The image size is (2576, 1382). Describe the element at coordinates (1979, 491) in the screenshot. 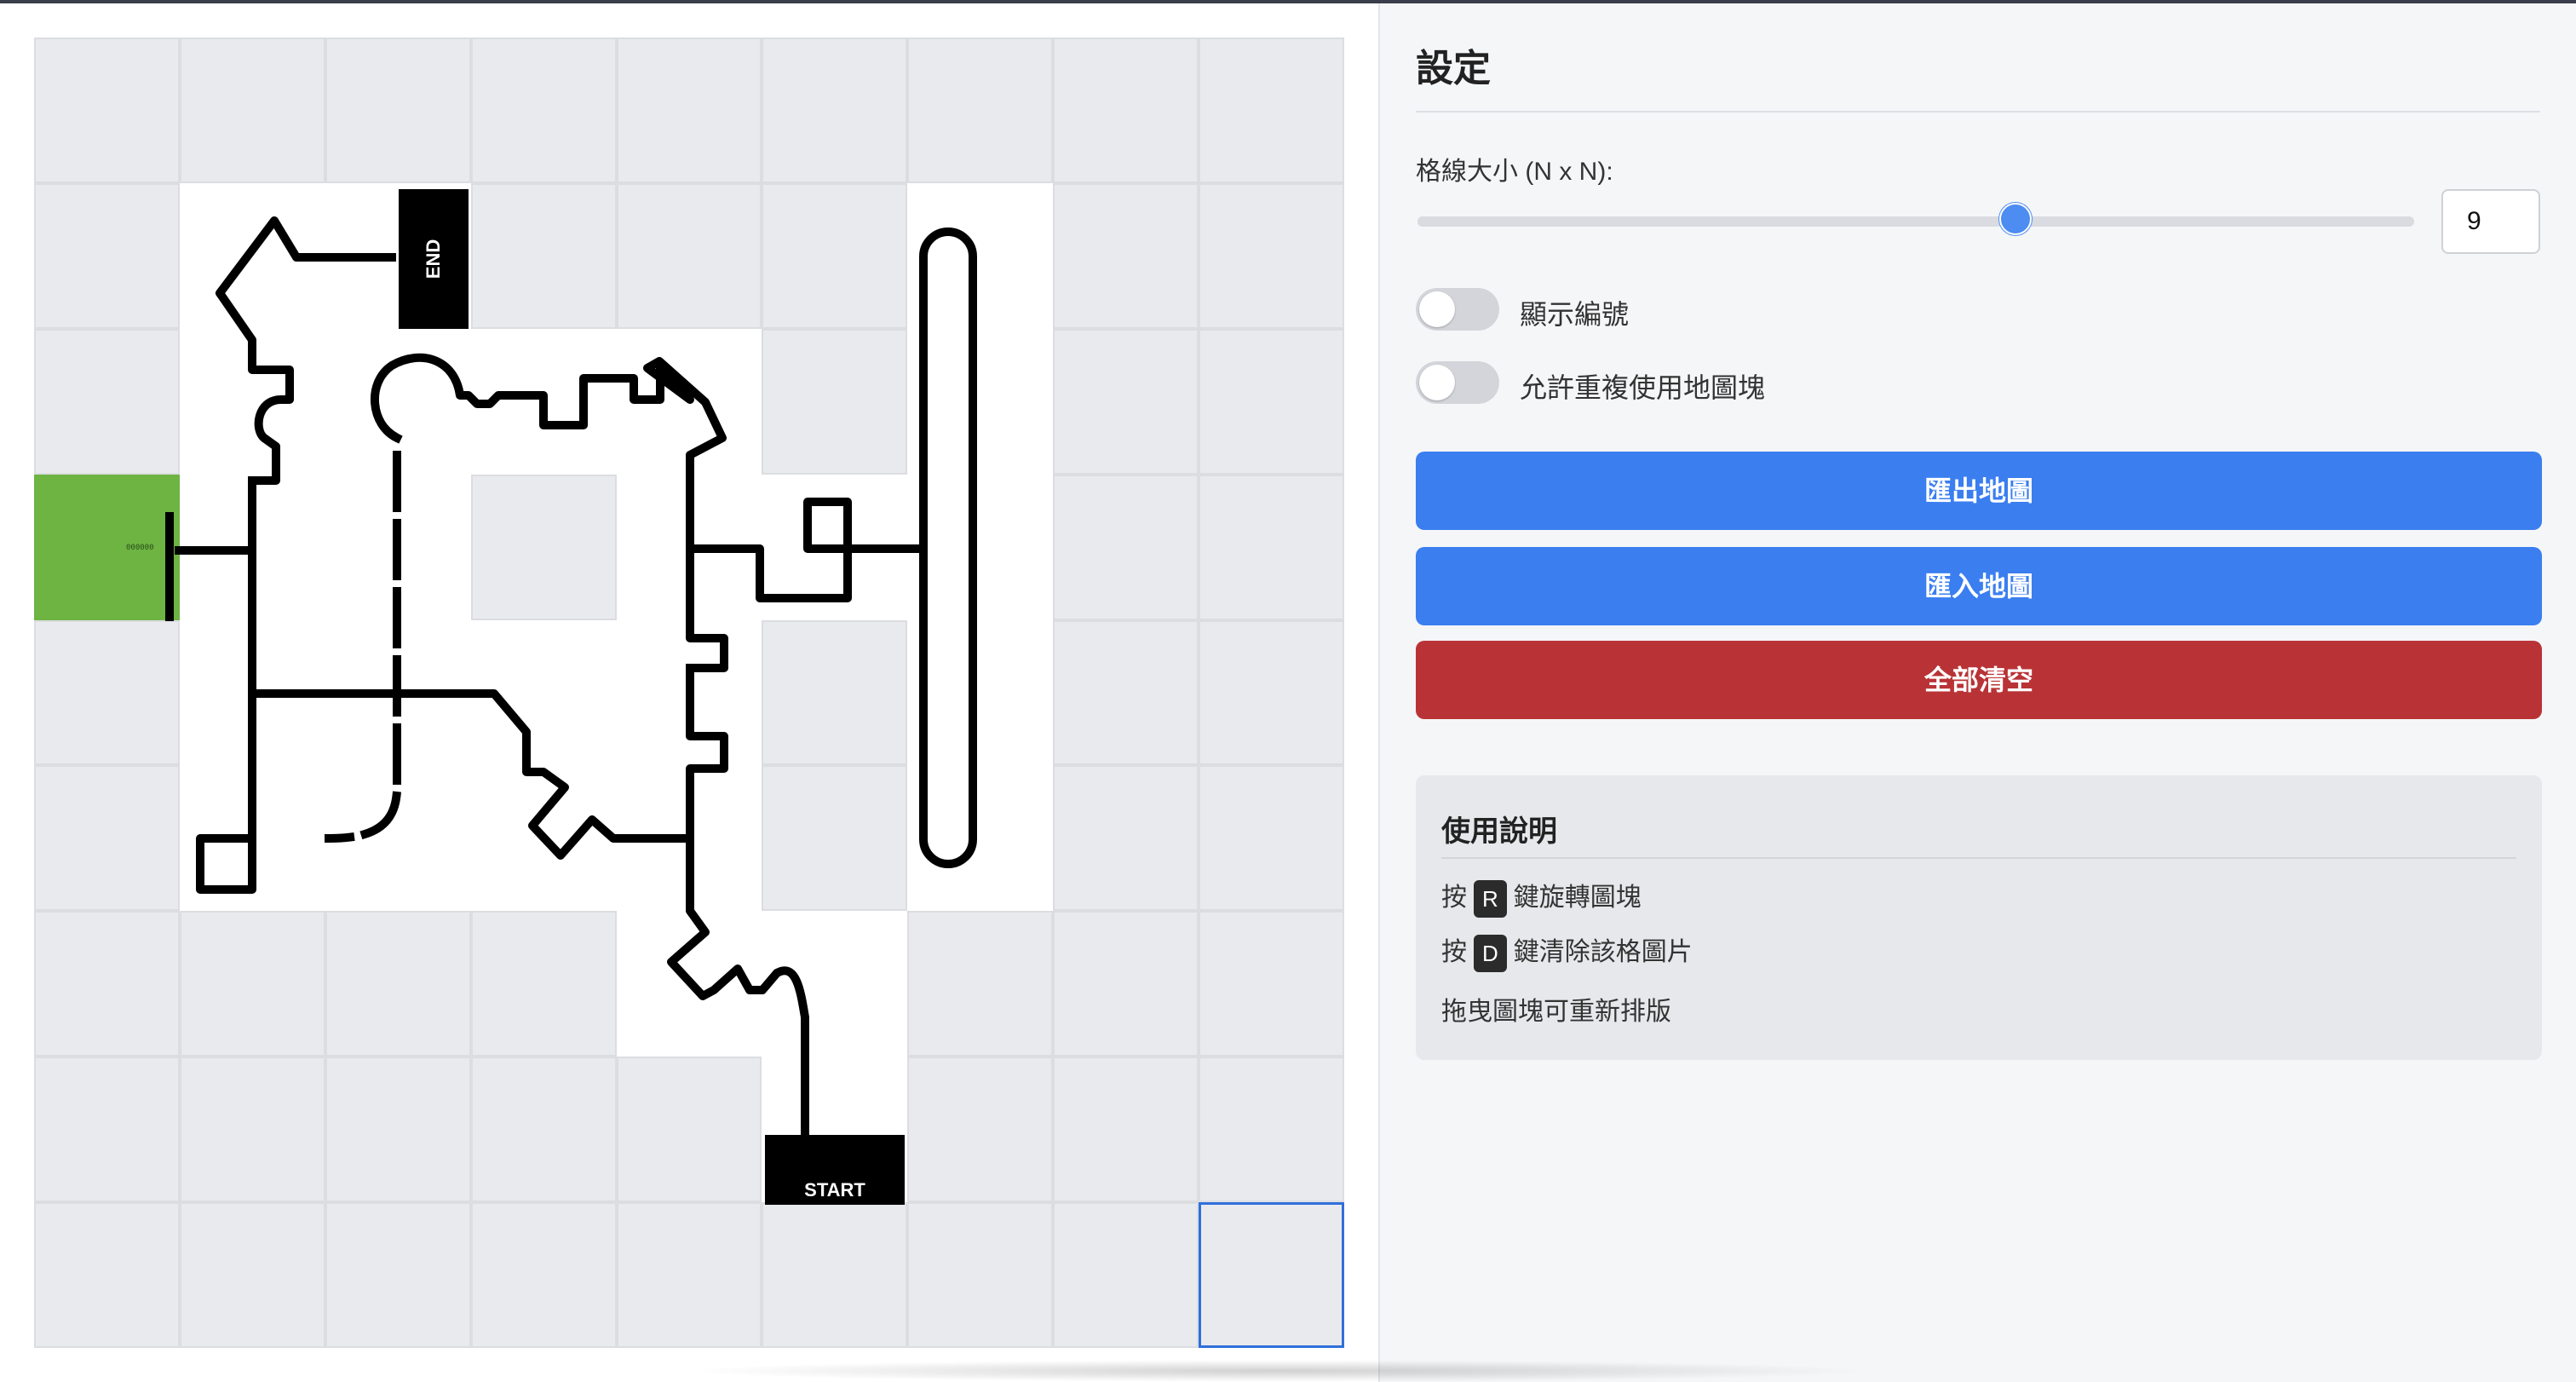

I see `export-map-button: 匯出地圖` at that location.